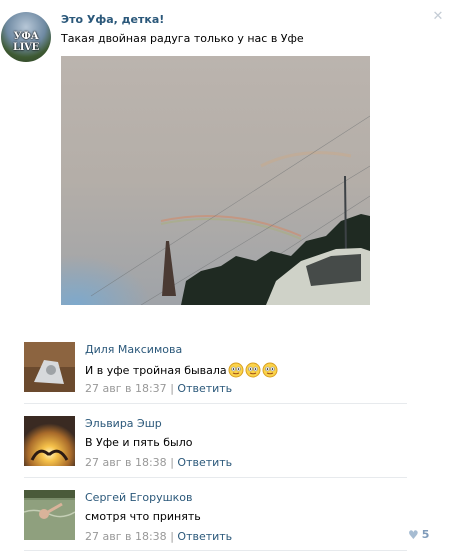 The width and height of the screenshot is (451, 554). Describe the element at coordinates (143, 516) in the screenshot. I see `comment-text: смотря что принять` at that location.